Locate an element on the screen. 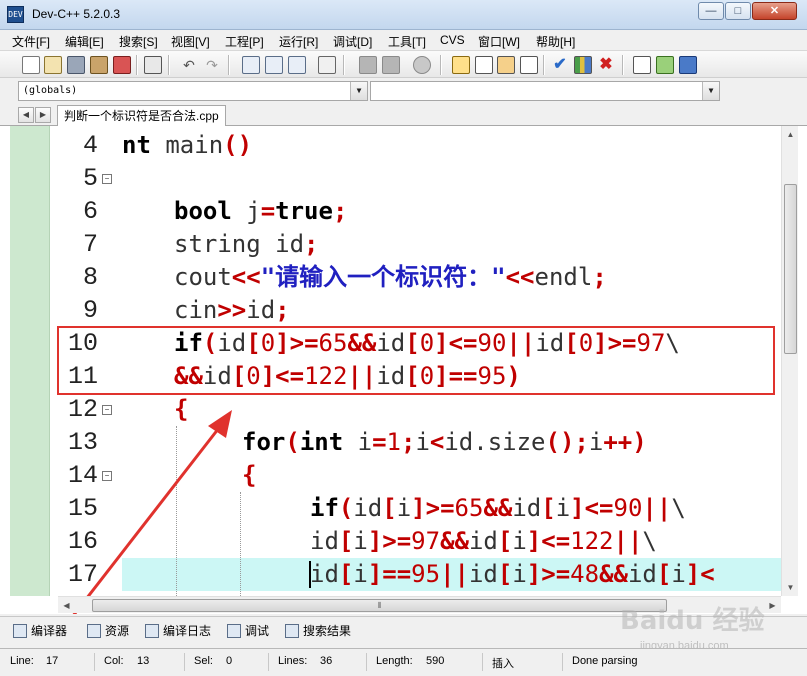 This screenshot has width=807, height=676. horizontal-scroll-thumb: ⦀ is located at coordinates (379, 605).